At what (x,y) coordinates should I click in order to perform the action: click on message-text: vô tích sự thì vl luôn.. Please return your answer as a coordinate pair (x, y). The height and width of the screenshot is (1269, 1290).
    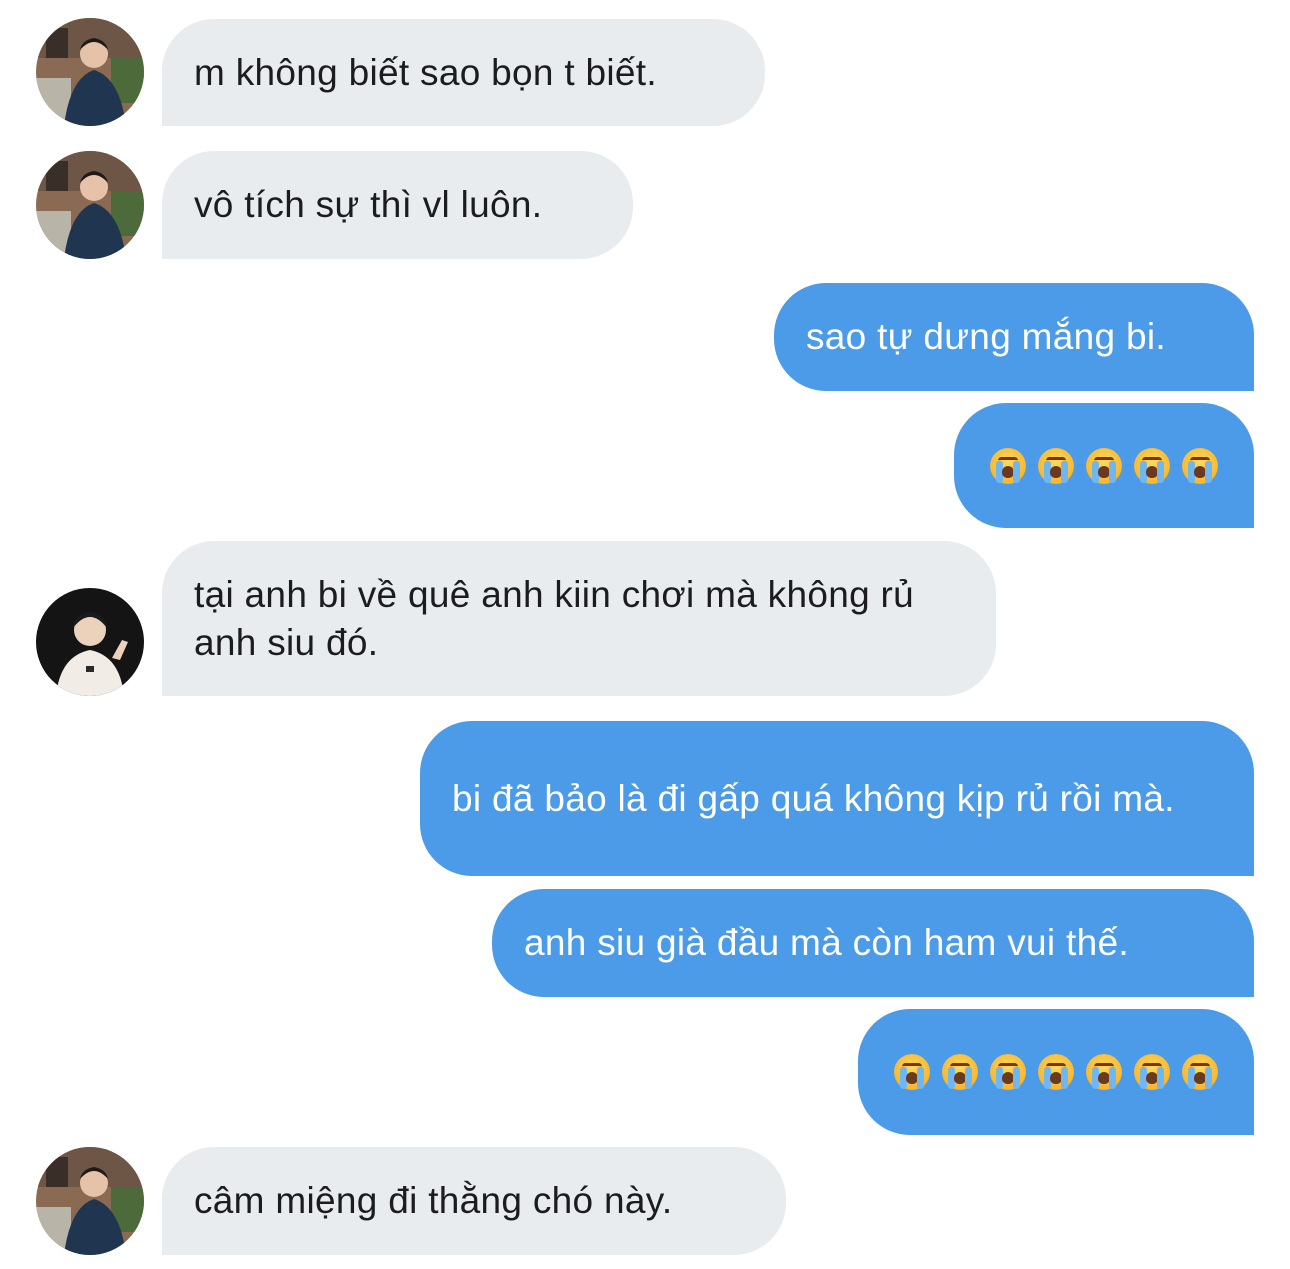
    Looking at the image, I should click on (368, 204).